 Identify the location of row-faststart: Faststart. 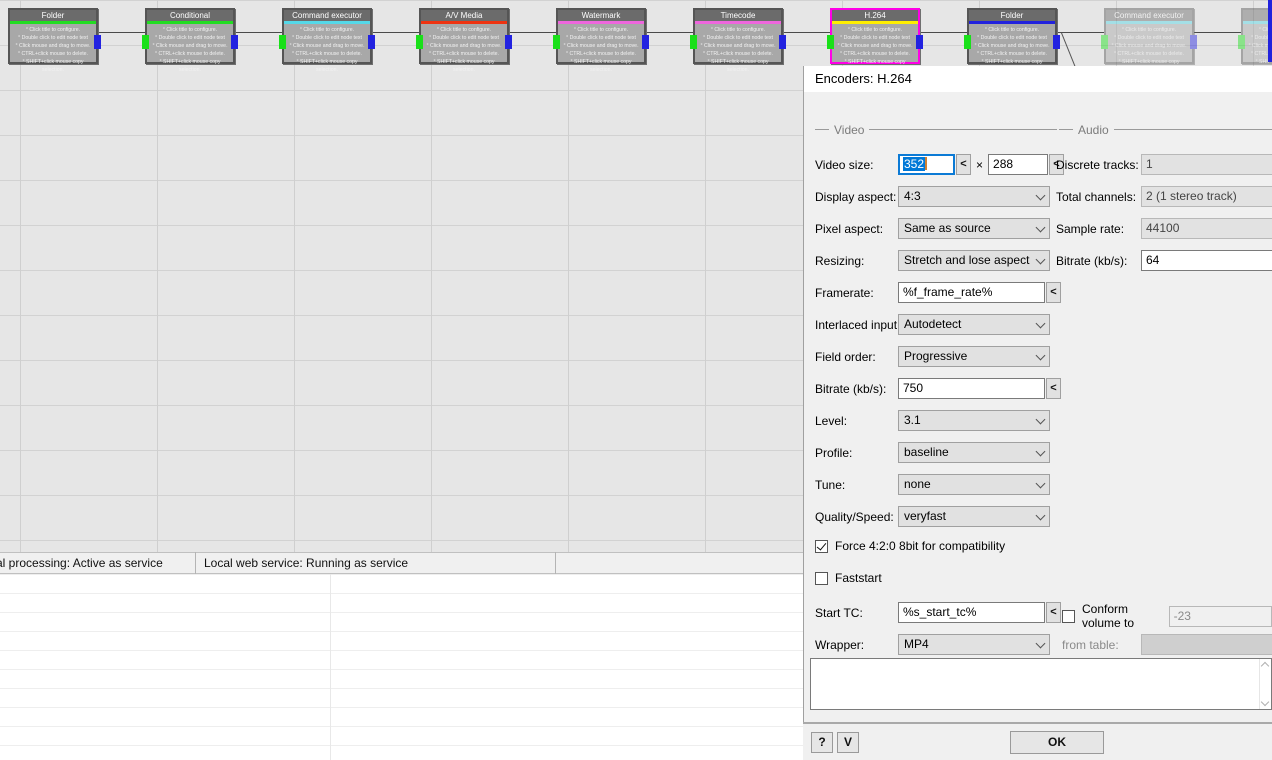
(848, 578).